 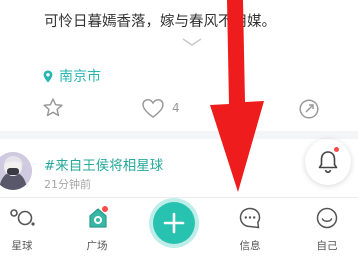 I want to click on tab-messages: 信息, so click(x=250, y=226).